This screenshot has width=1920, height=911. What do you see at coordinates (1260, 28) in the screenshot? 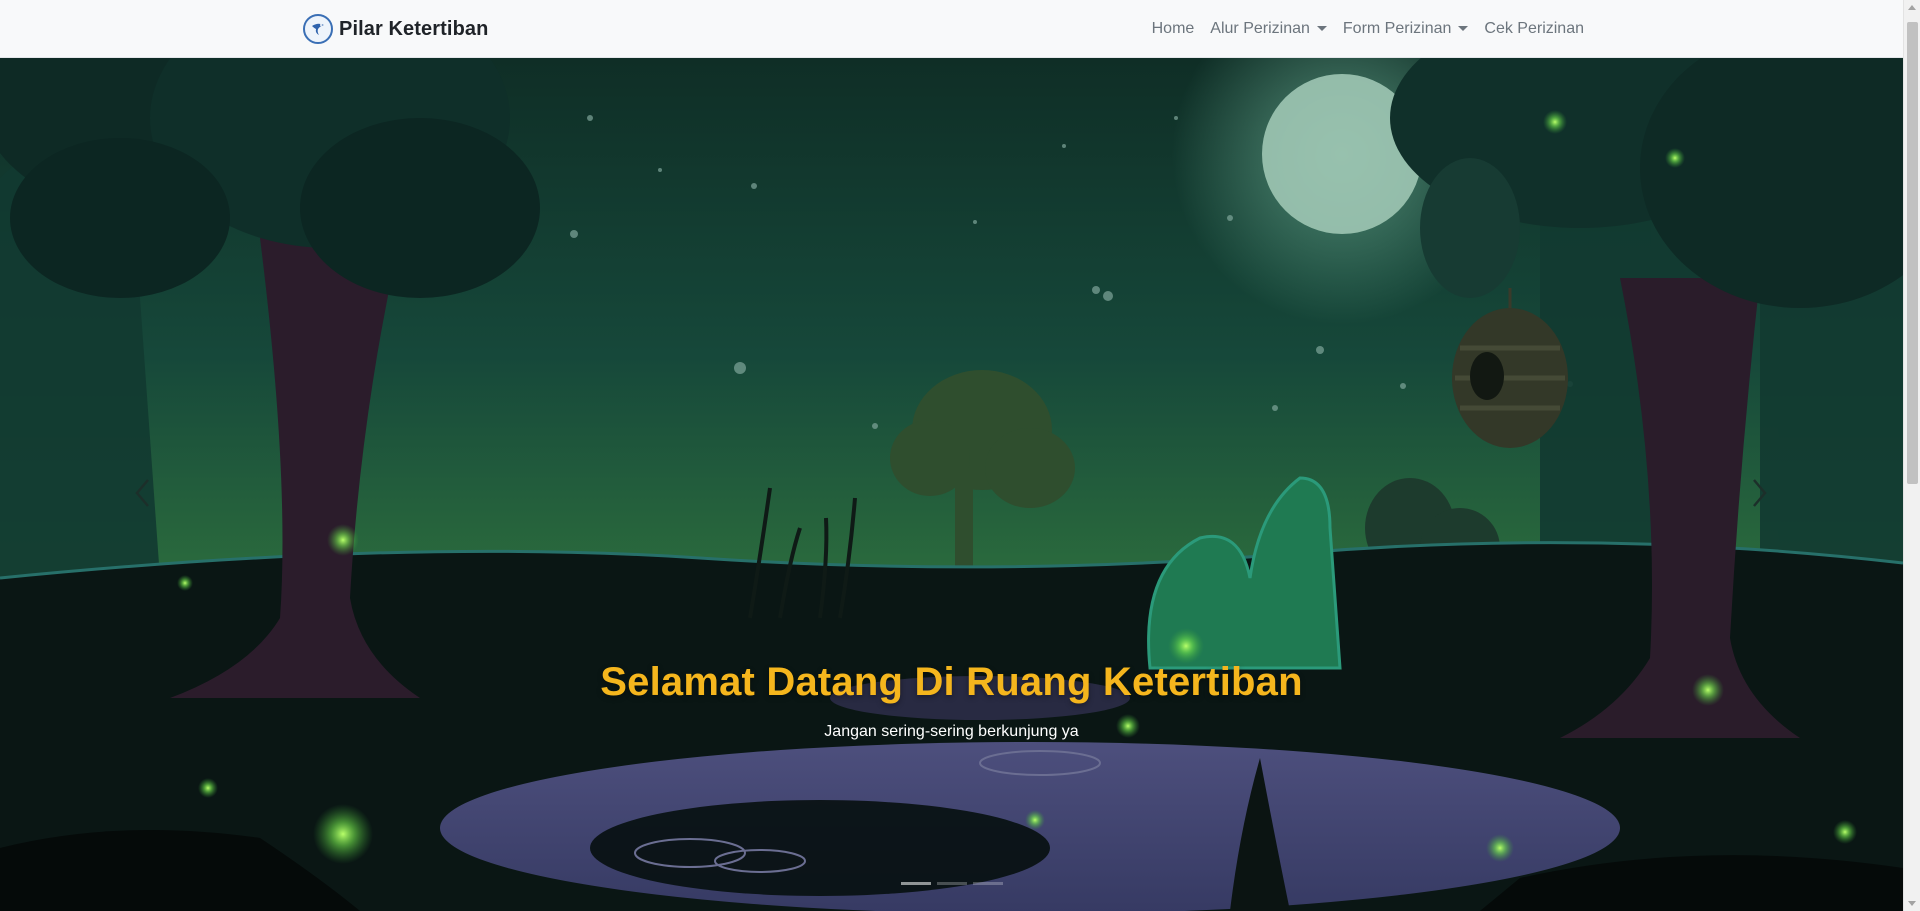
I see `nav-alur-label: Alur Perizinan` at bounding box center [1260, 28].